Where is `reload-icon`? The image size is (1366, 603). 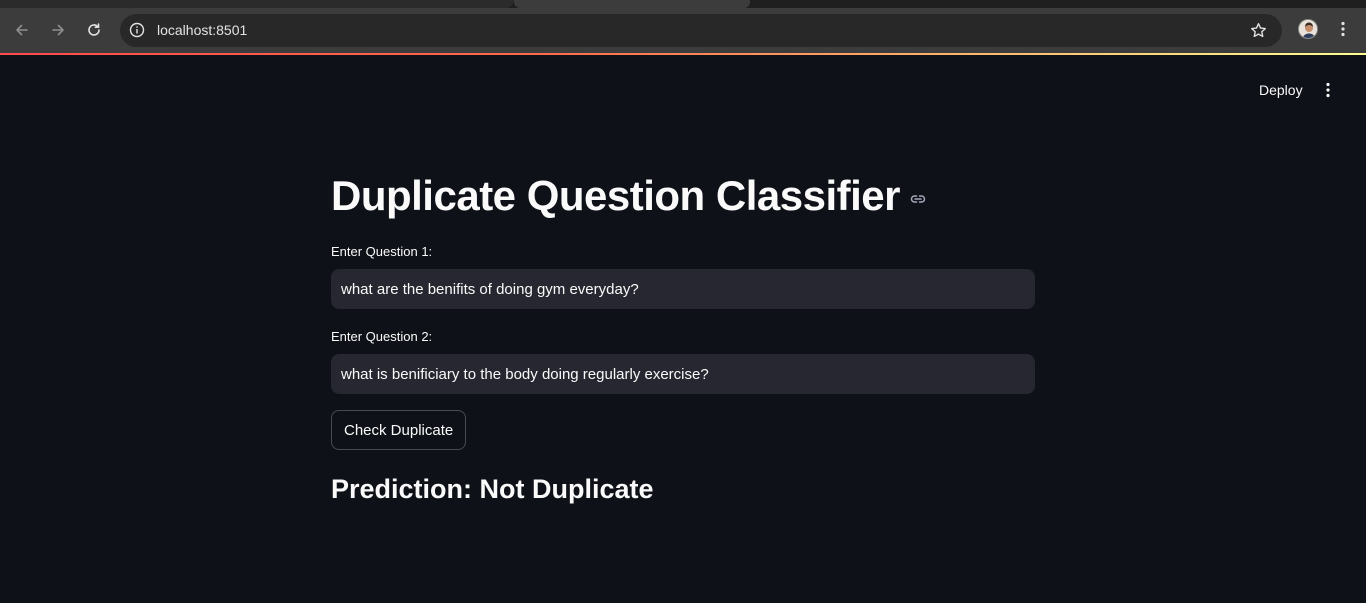 reload-icon is located at coordinates (94, 29).